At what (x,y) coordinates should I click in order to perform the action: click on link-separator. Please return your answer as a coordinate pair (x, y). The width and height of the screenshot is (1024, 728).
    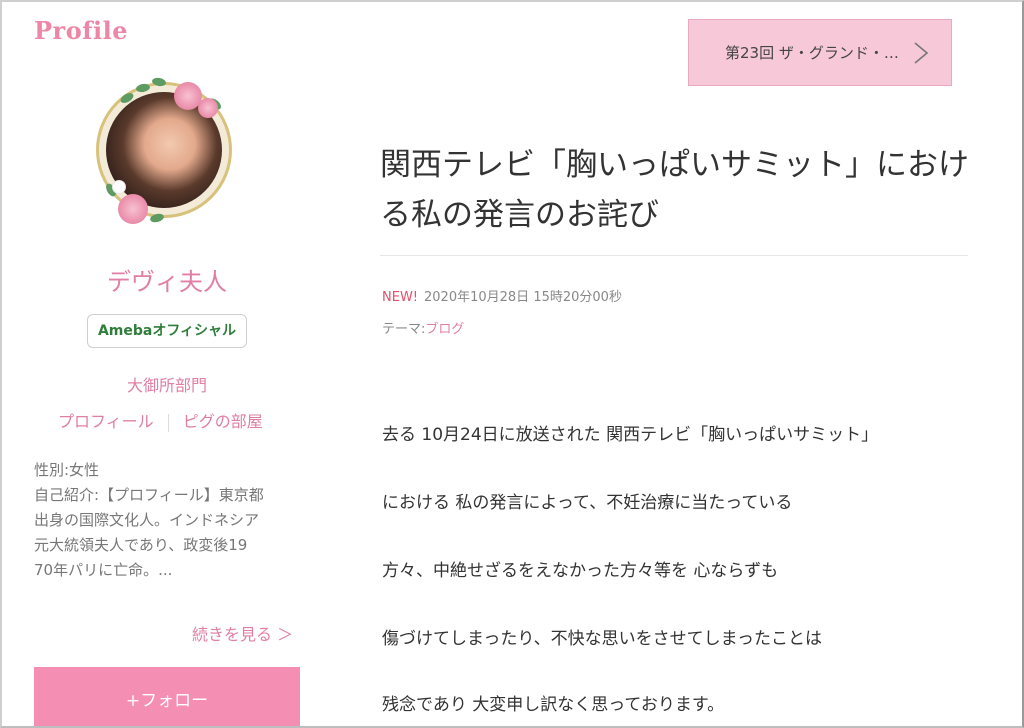
    Looking at the image, I should click on (168, 422).